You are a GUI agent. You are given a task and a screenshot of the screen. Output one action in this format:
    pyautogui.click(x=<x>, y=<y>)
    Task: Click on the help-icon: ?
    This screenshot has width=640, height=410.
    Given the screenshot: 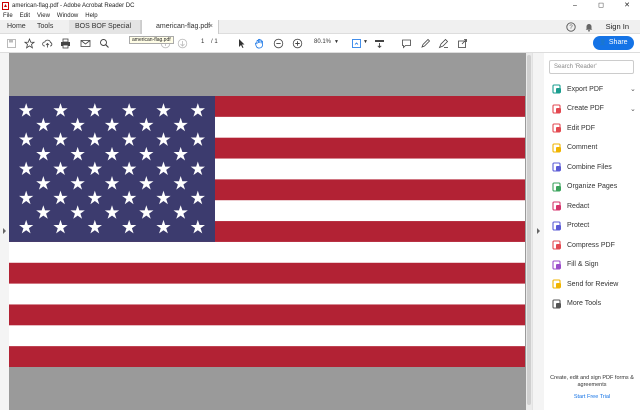 What is the action you would take?
    pyautogui.click(x=571, y=27)
    